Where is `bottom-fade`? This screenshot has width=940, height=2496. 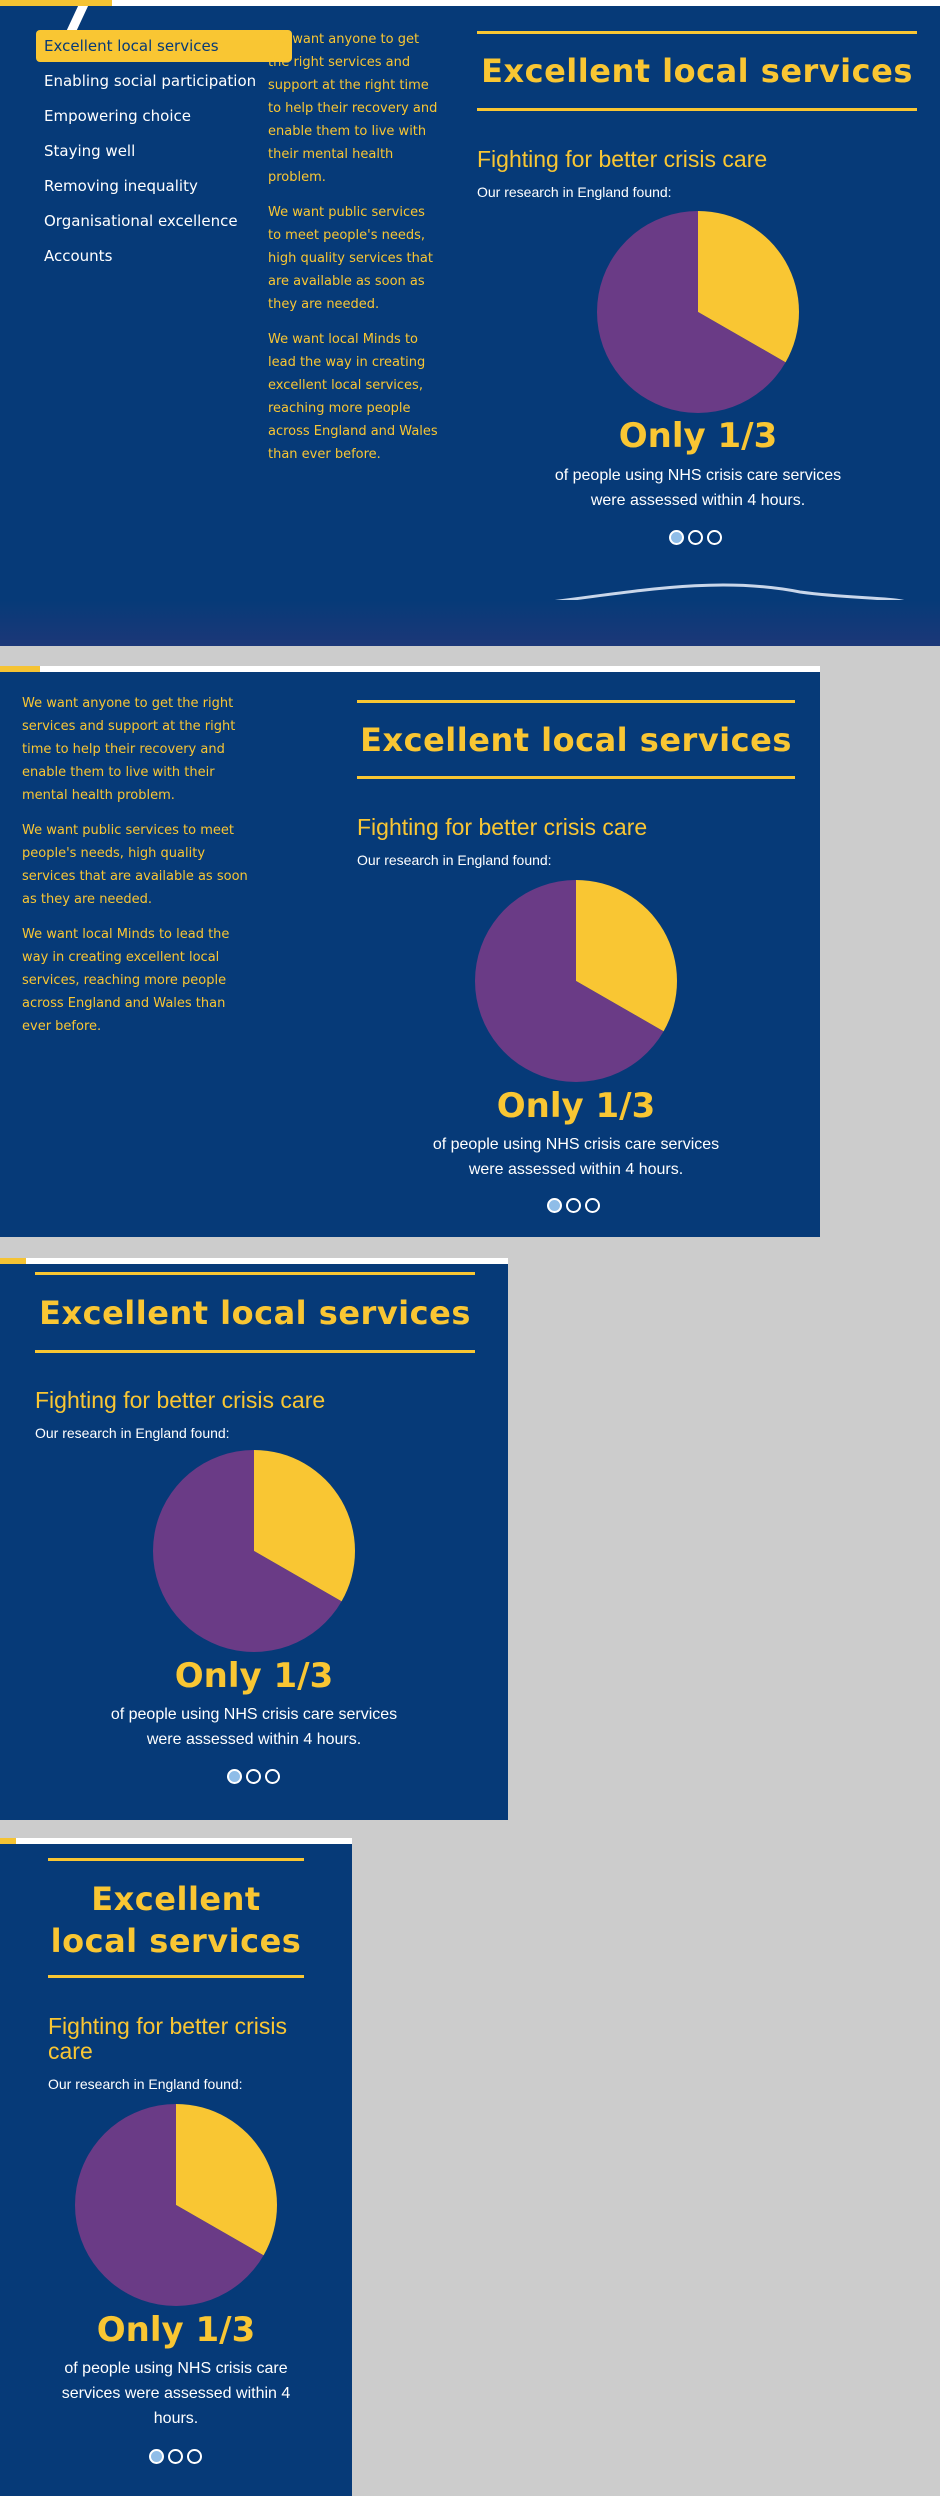
bottom-fade is located at coordinates (470, 623).